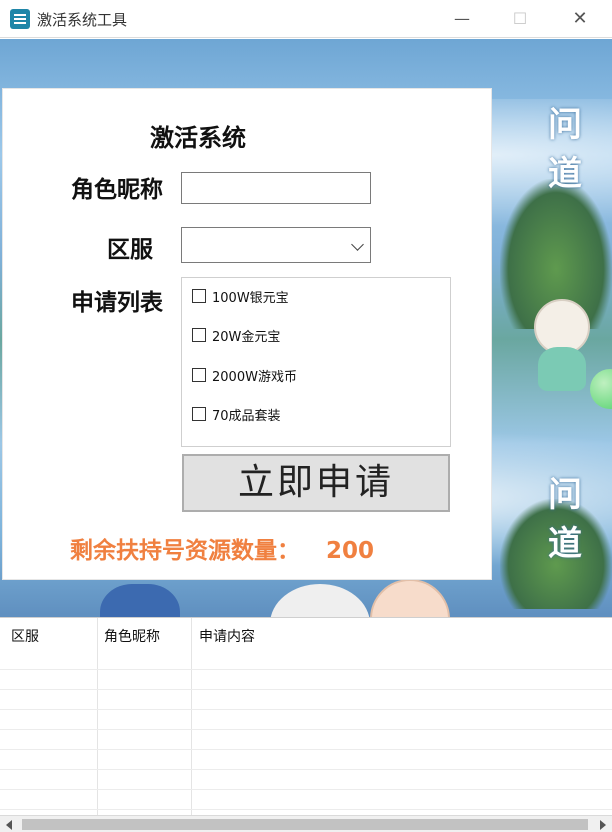 The height and width of the screenshot is (832, 612). I want to click on warrior-character, so click(140, 600).